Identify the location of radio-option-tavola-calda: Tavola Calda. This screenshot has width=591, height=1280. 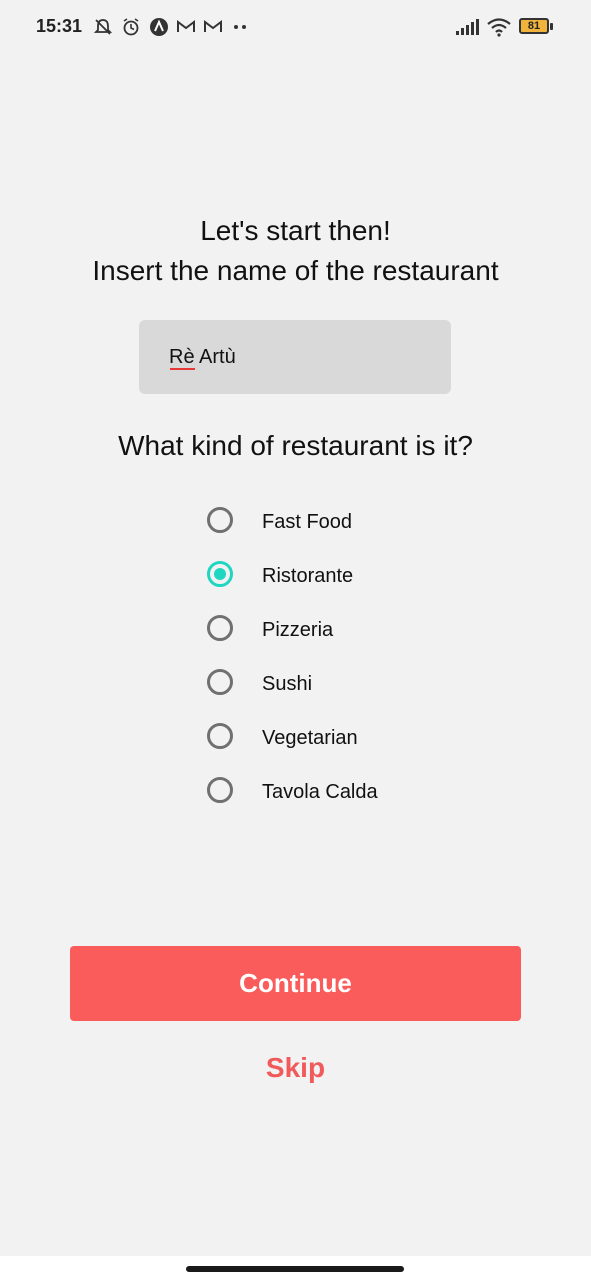
(355, 793).